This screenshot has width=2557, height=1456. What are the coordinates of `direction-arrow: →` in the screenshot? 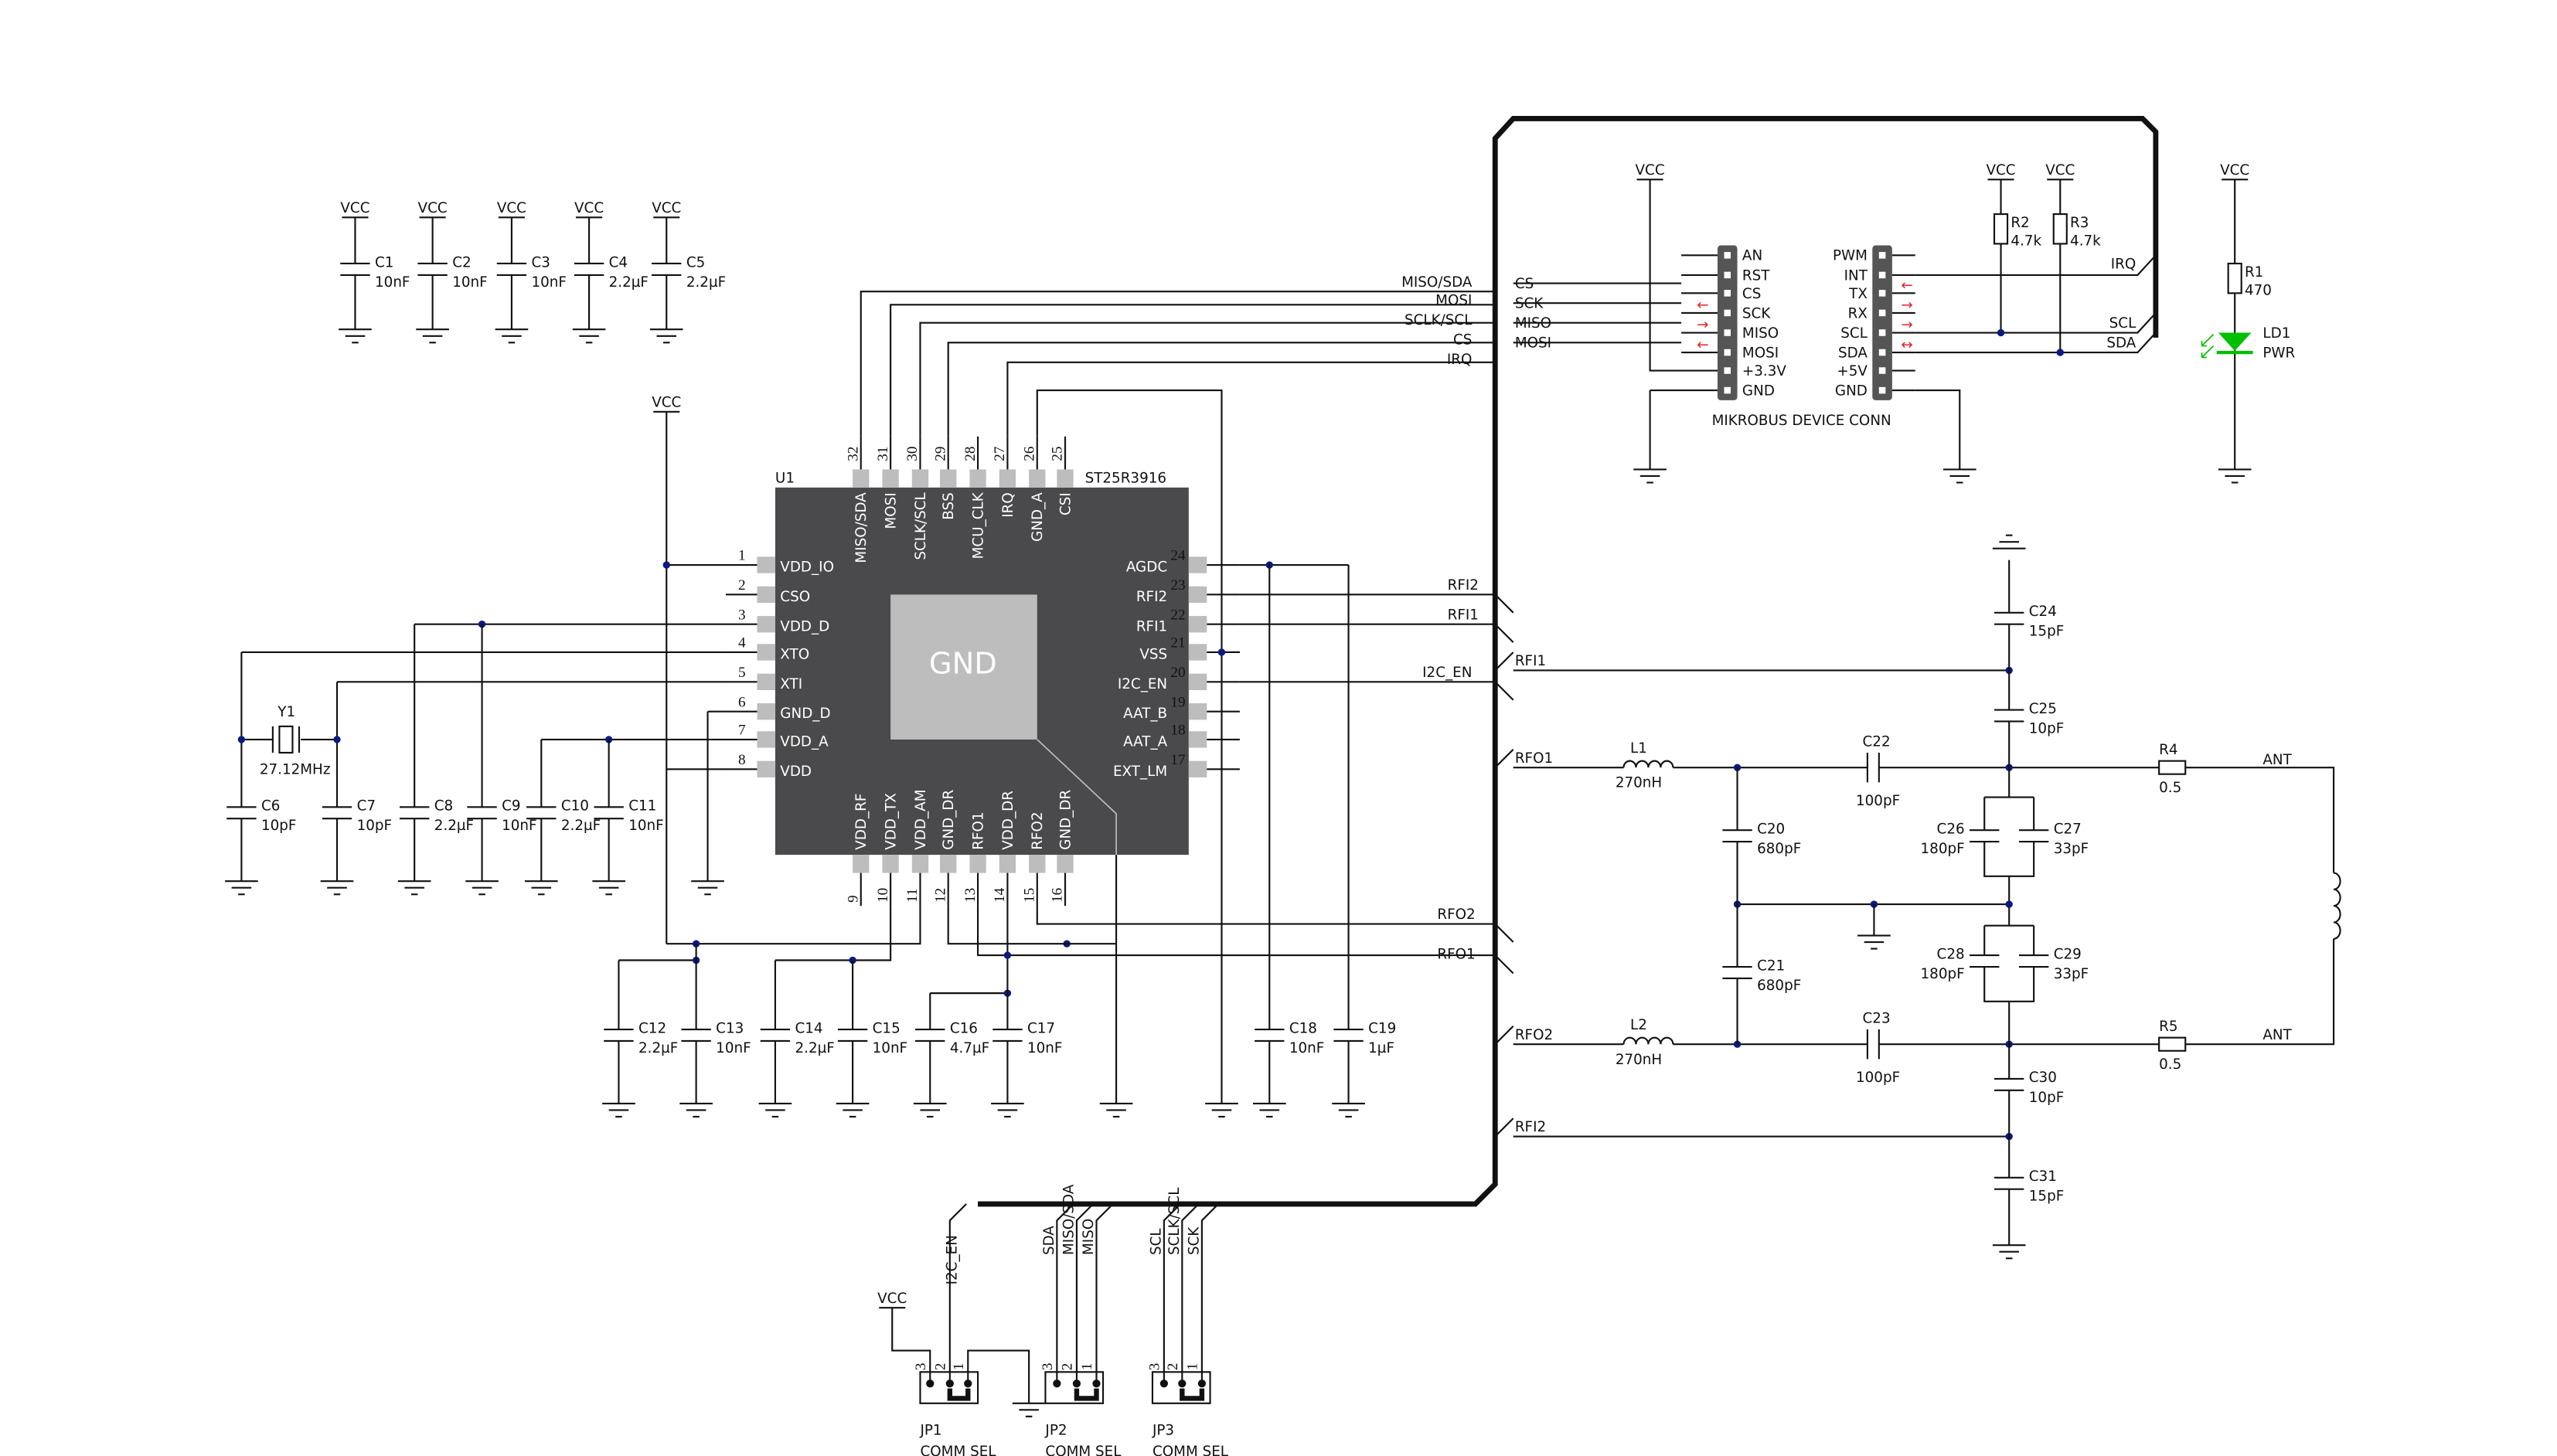 It's located at (1702, 325).